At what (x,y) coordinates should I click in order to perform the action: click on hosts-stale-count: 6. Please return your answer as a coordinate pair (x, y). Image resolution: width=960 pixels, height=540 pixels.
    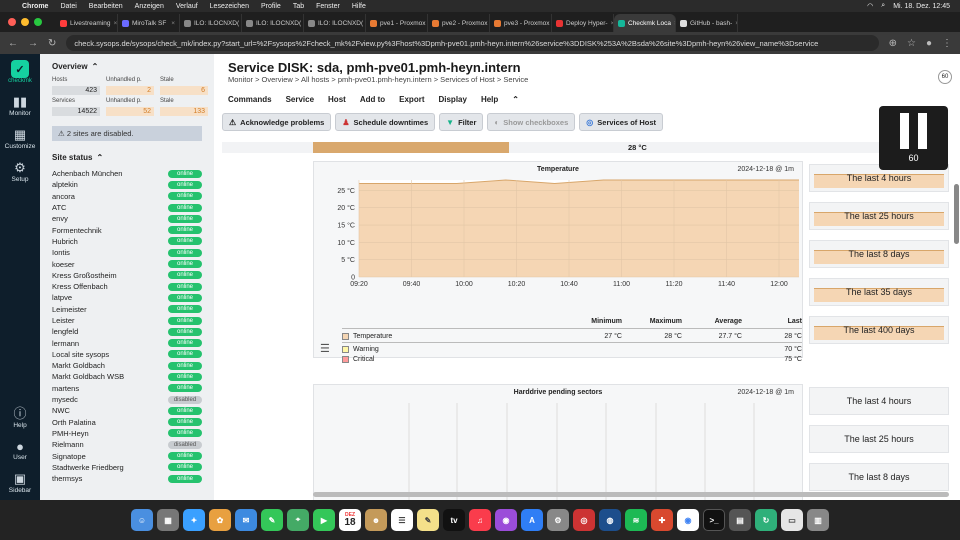
    Looking at the image, I should click on (184, 90).